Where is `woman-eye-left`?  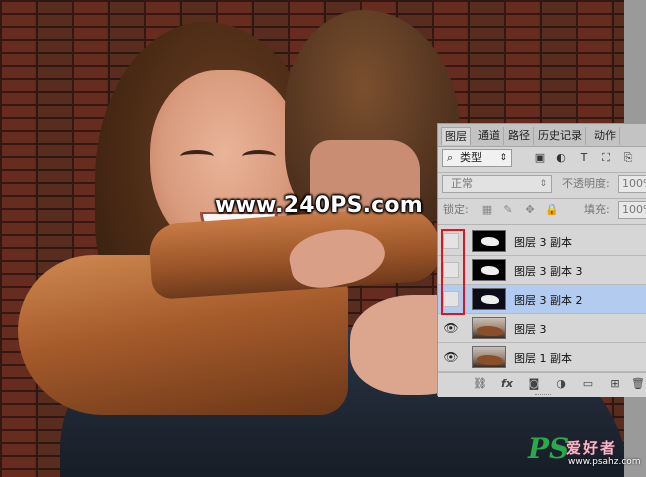 woman-eye-left is located at coordinates (197, 156).